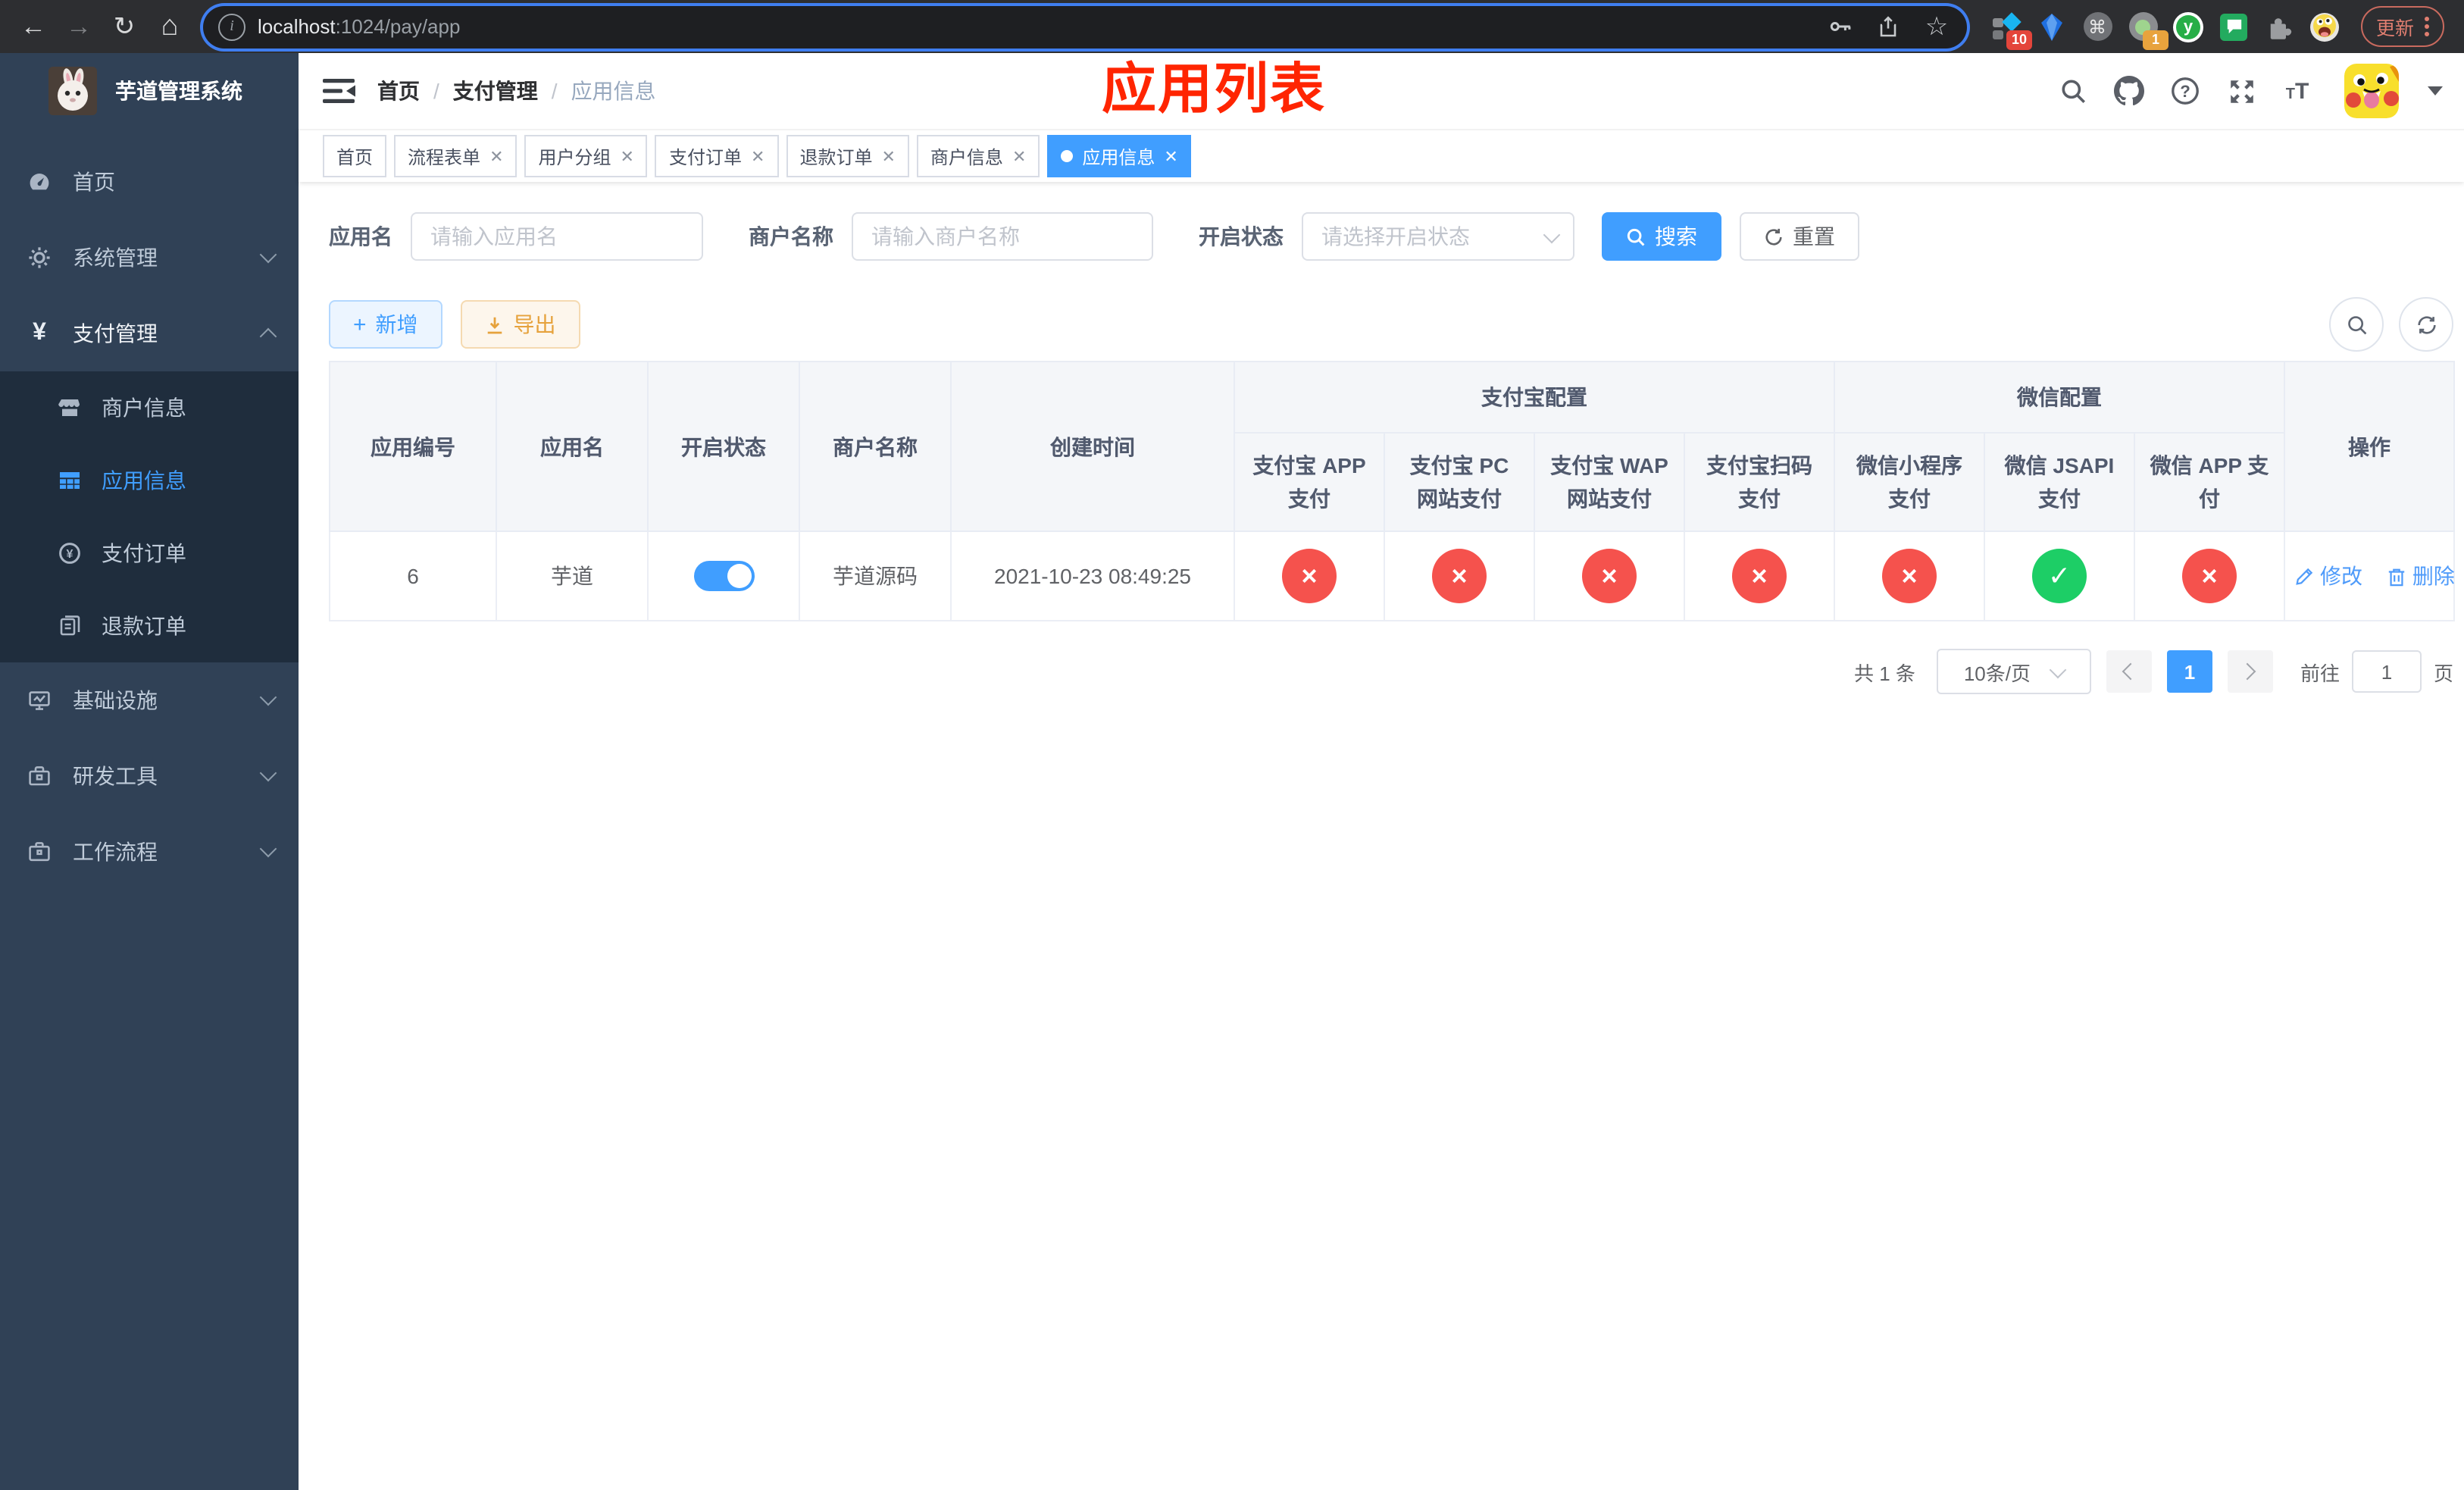 This screenshot has height=1490, width=2464. Describe the element at coordinates (149, 852) in the screenshot. I see `sidebar-item-workflow: 工作流程` at that location.